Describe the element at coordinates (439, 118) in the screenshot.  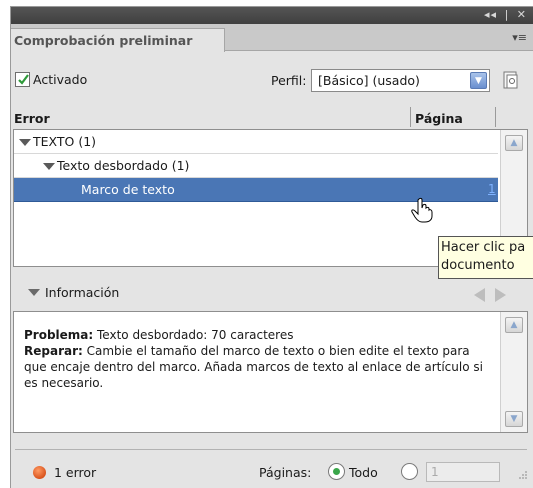
I see `column-header-page: Página` at that location.